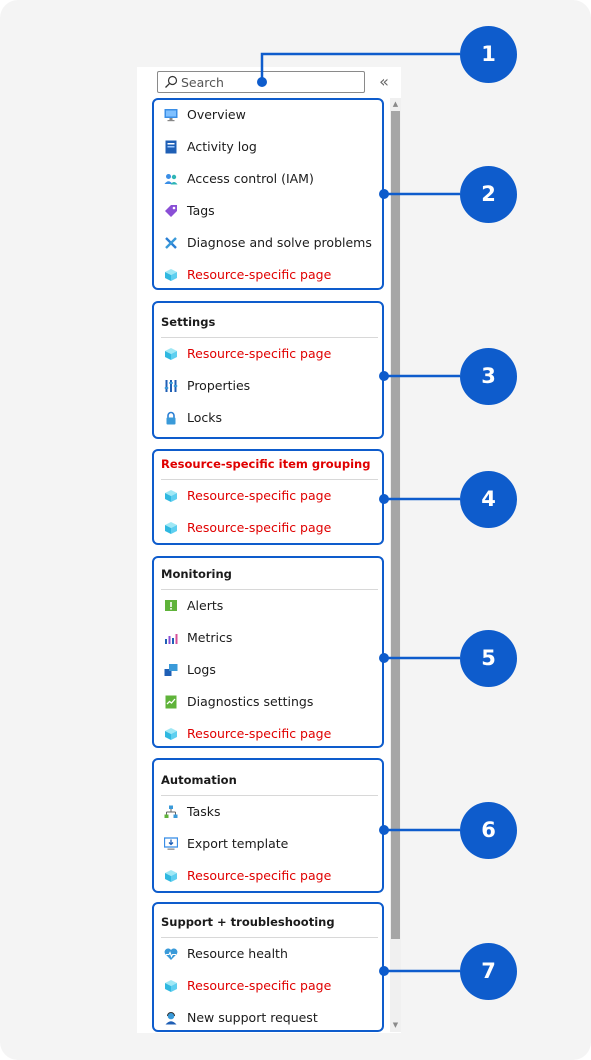 The width and height of the screenshot is (591, 1060). Describe the element at coordinates (488, 194) in the screenshot. I see `callout-badge-2: 2` at that location.